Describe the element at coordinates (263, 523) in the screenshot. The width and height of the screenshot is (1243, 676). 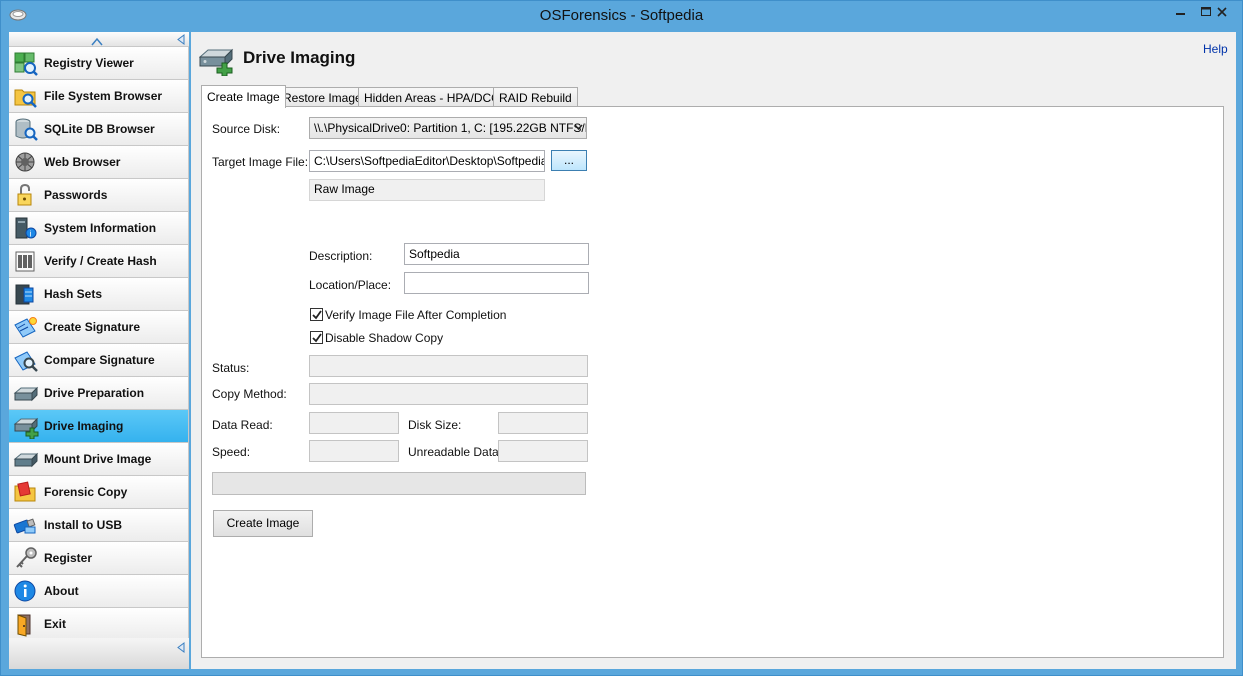
I see `create-image-button: Create Image` at that location.